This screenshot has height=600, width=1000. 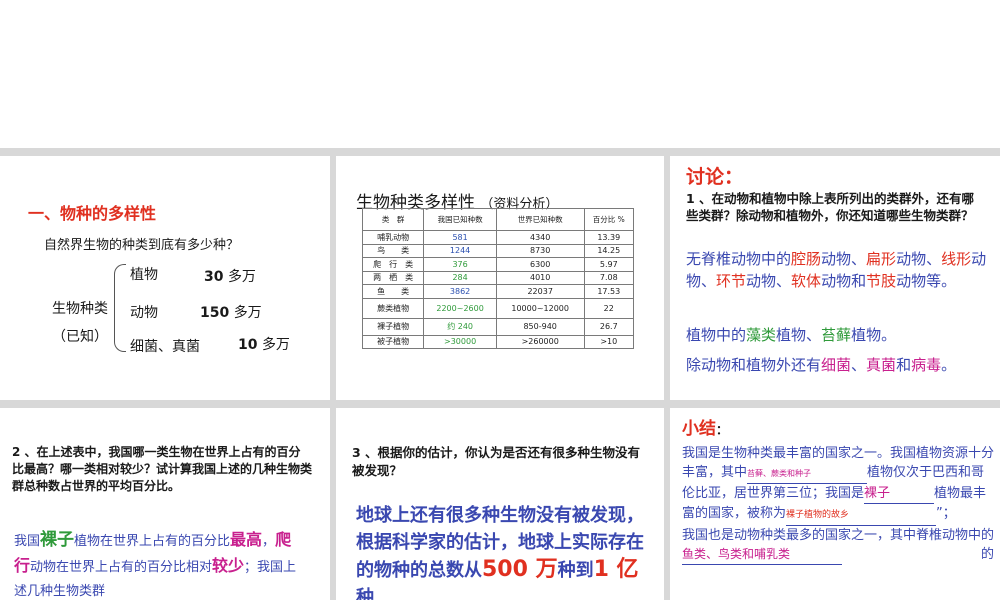 I want to click on cell: 被子植物, so click(x=393, y=341).